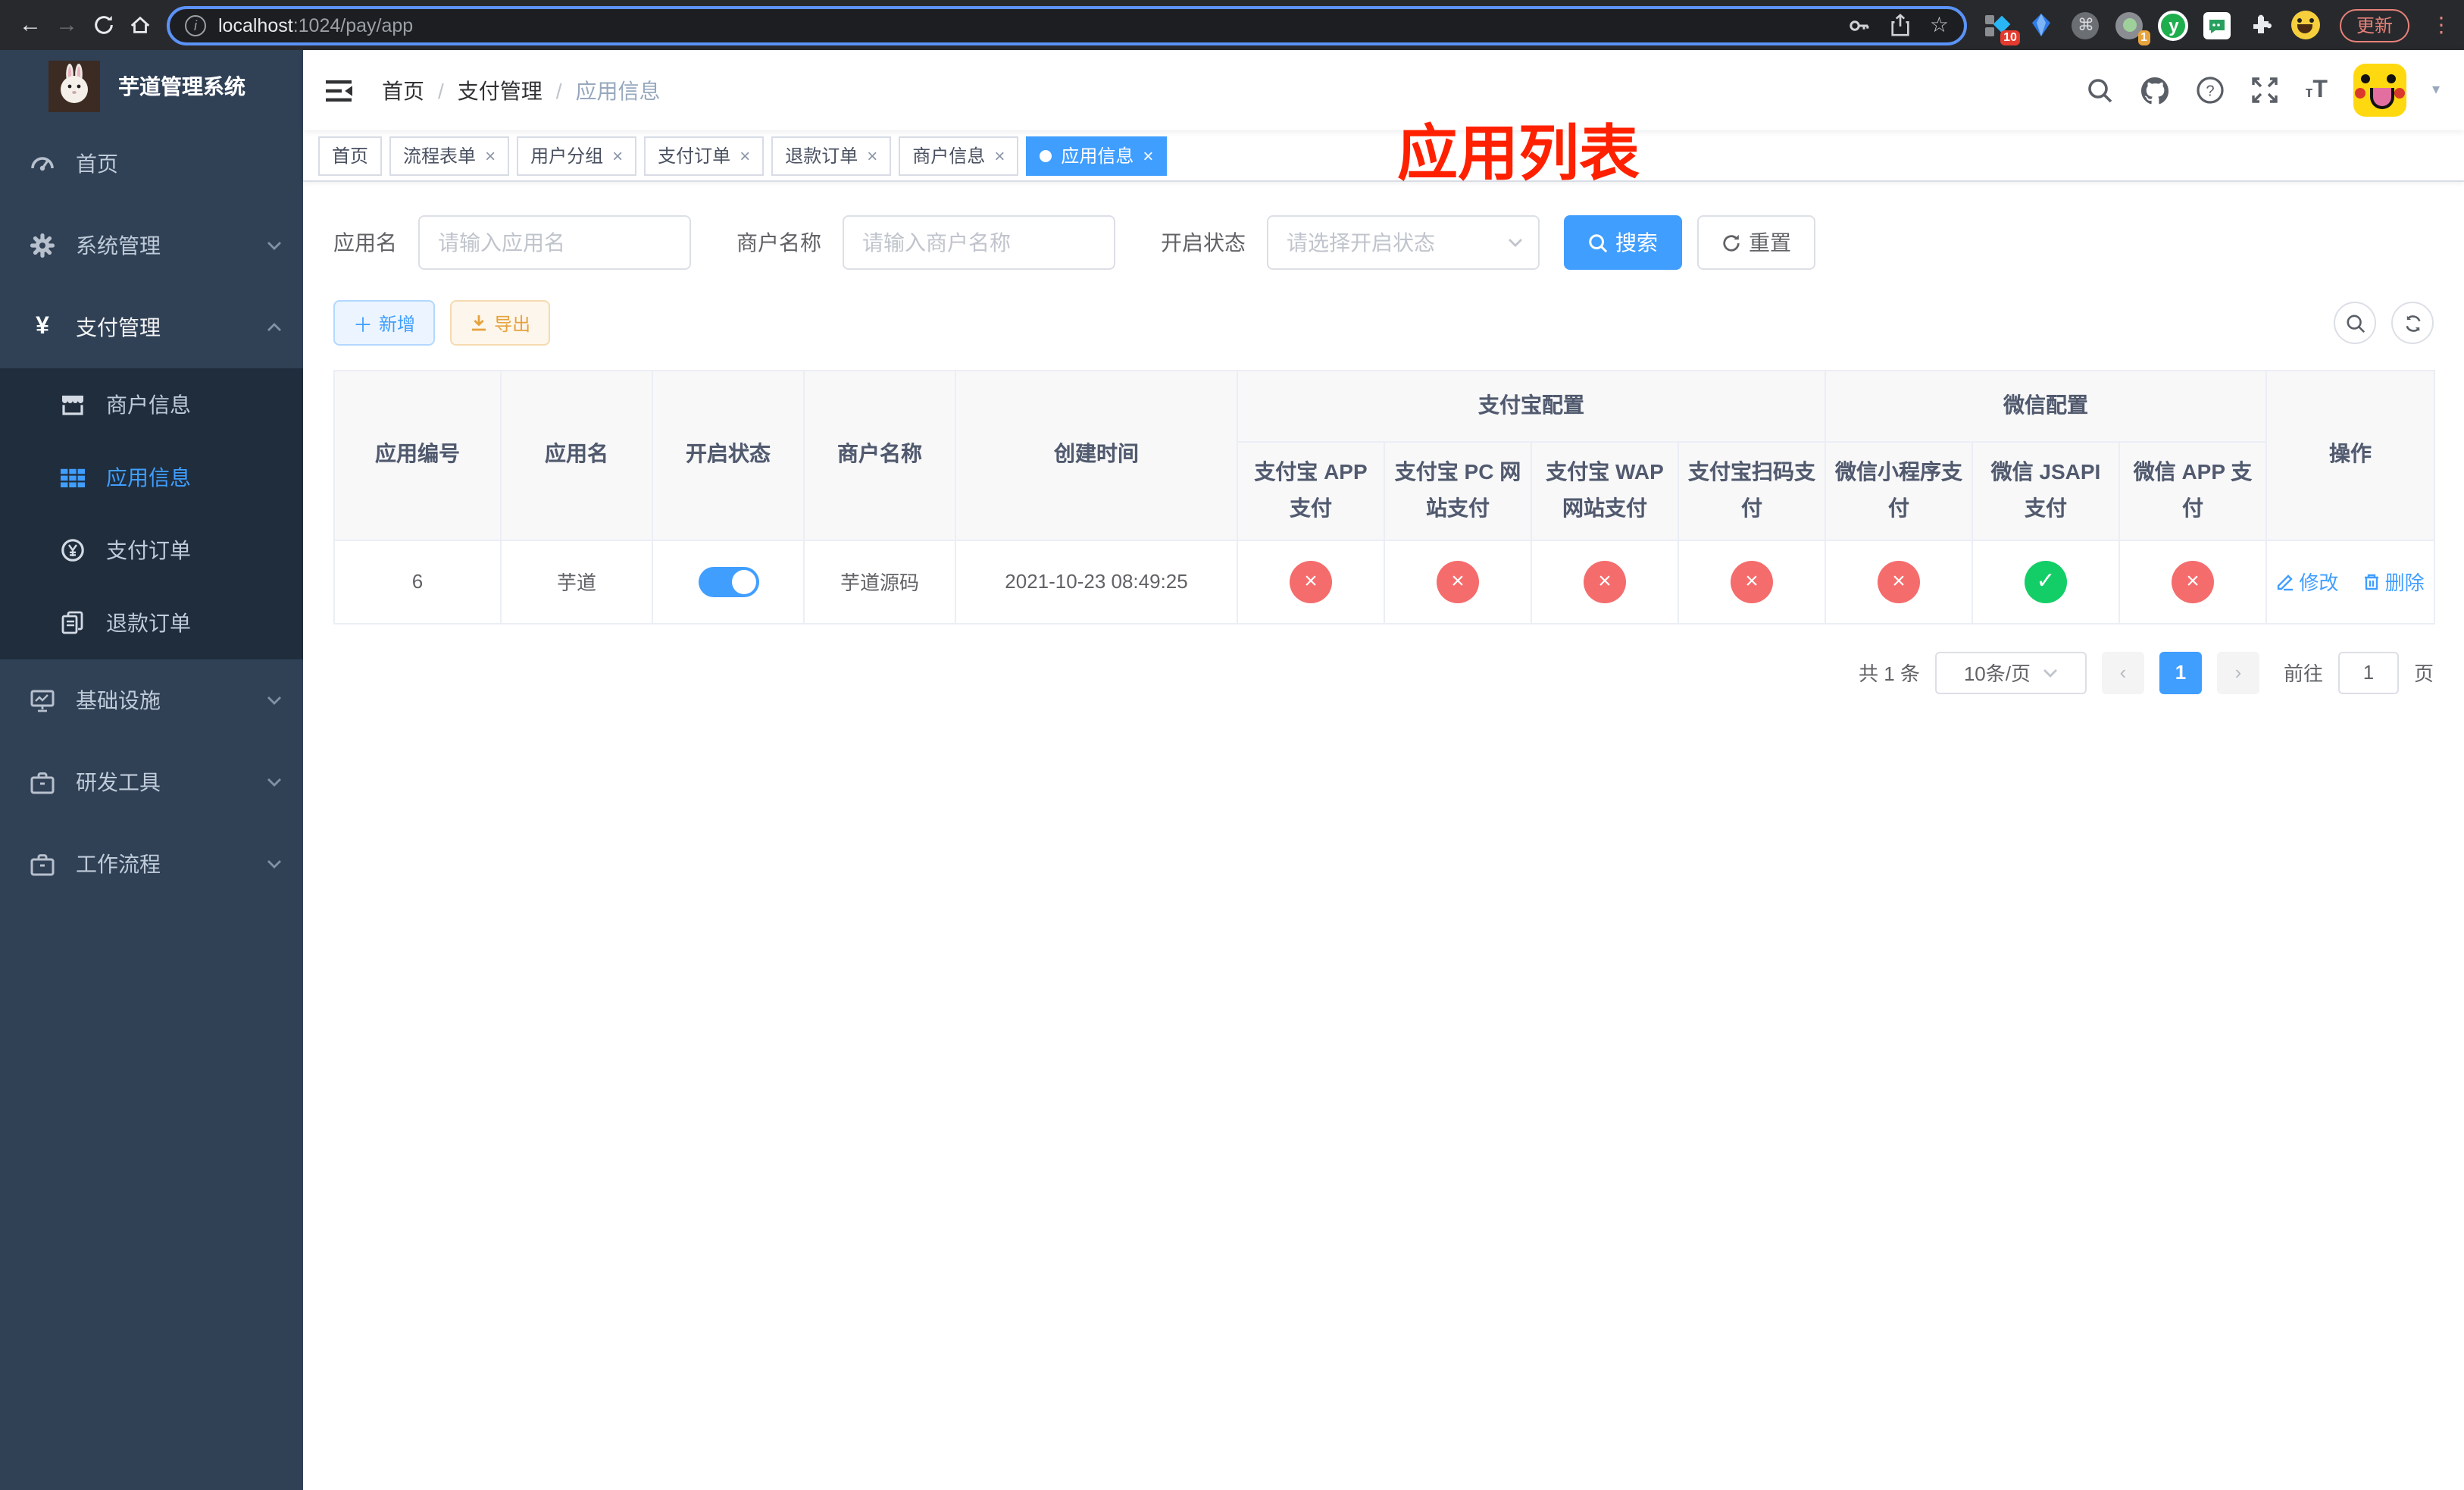 The width and height of the screenshot is (2464, 1490). What do you see at coordinates (1860, 25) in the screenshot?
I see `password-key-icon` at bounding box center [1860, 25].